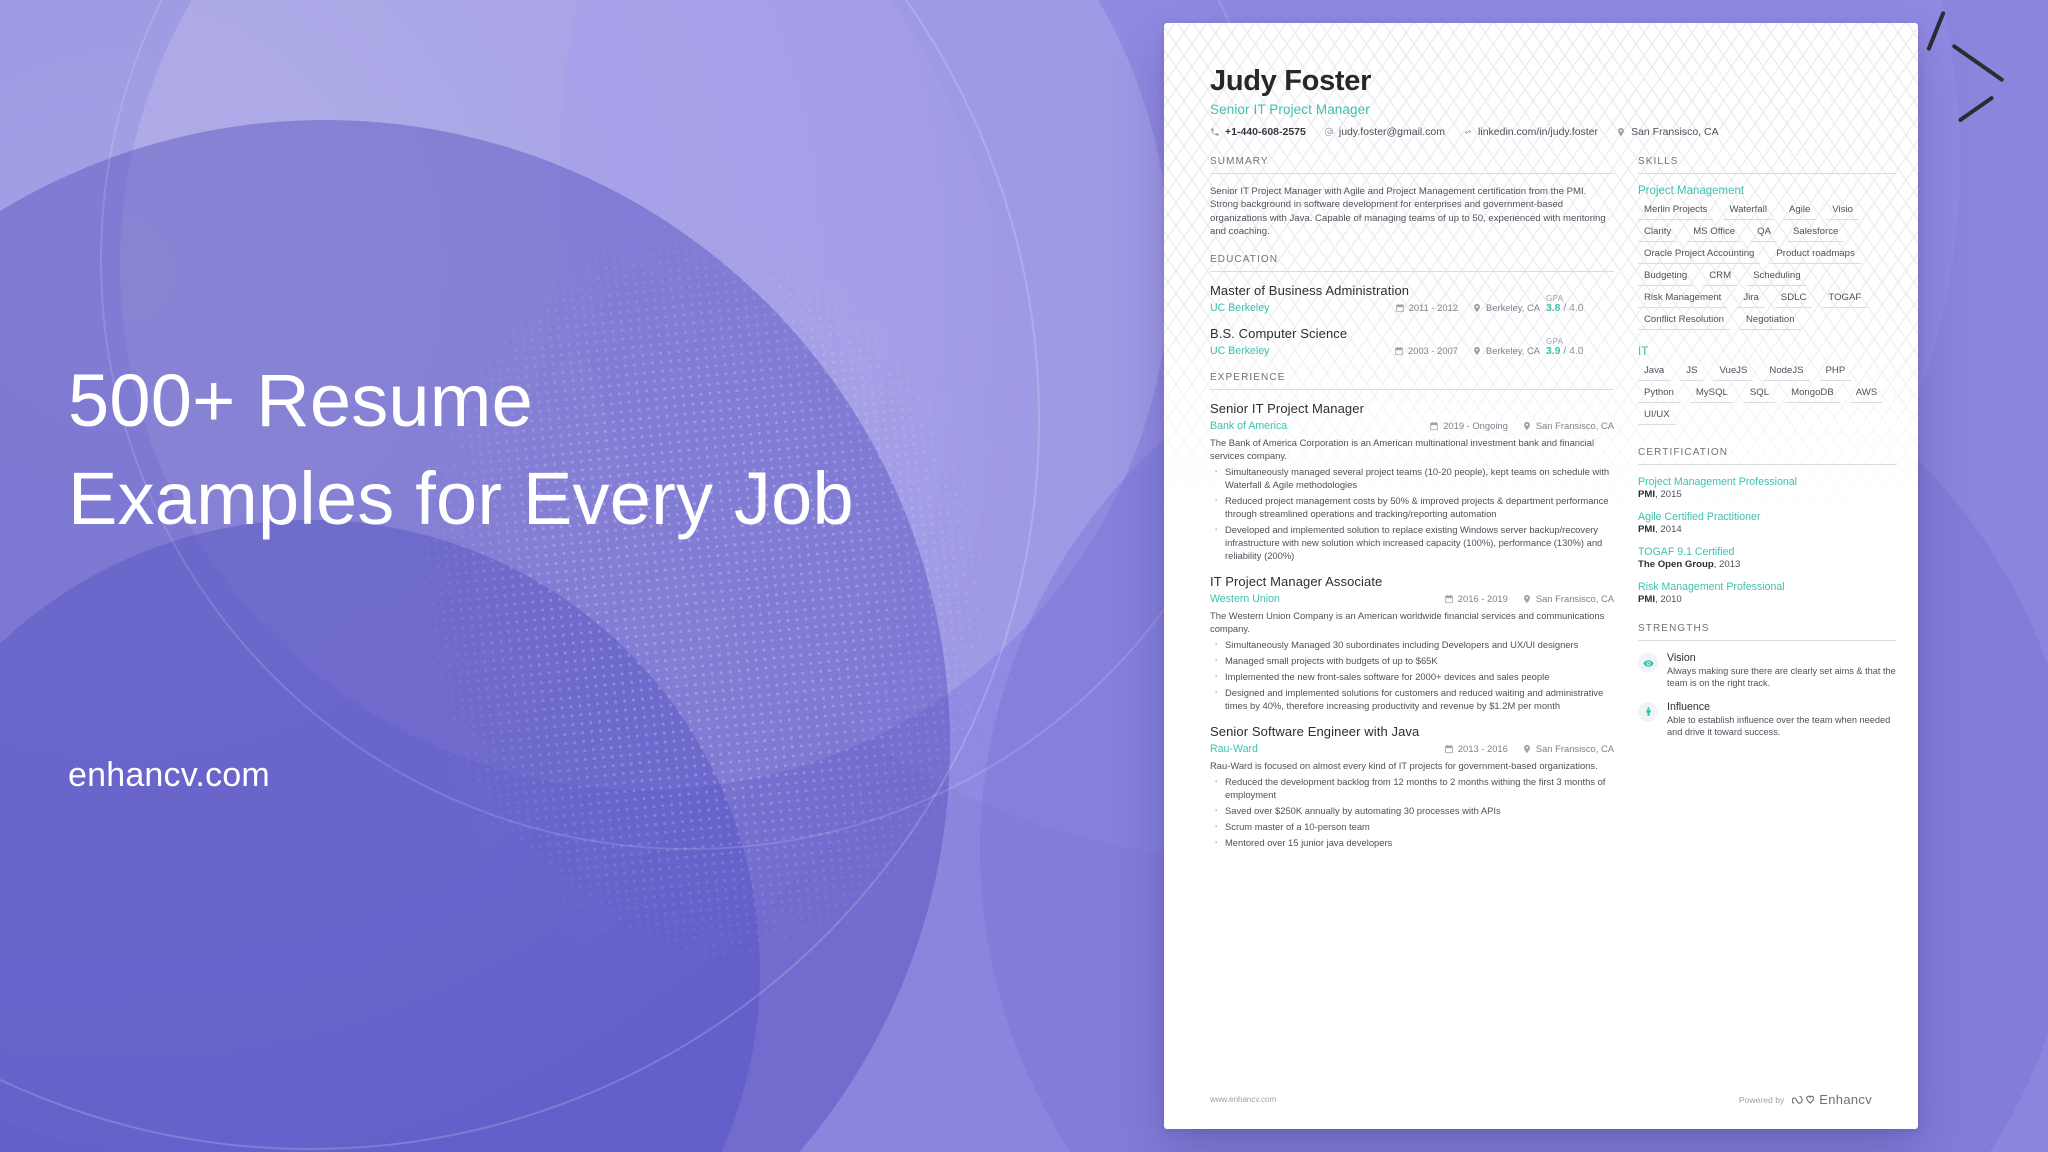  What do you see at coordinates (1668, 599) in the screenshot?
I see `certification-year: , 2010` at bounding box center [1668, 599].